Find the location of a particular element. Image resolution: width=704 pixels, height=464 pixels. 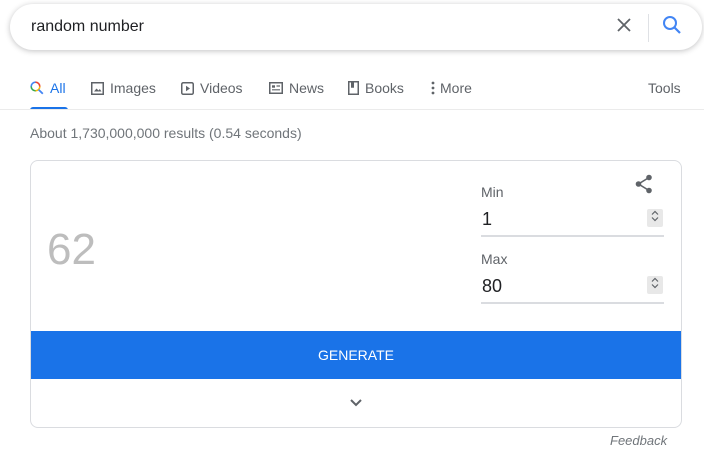

tab-images: Images is located at coordinates (123, 95).